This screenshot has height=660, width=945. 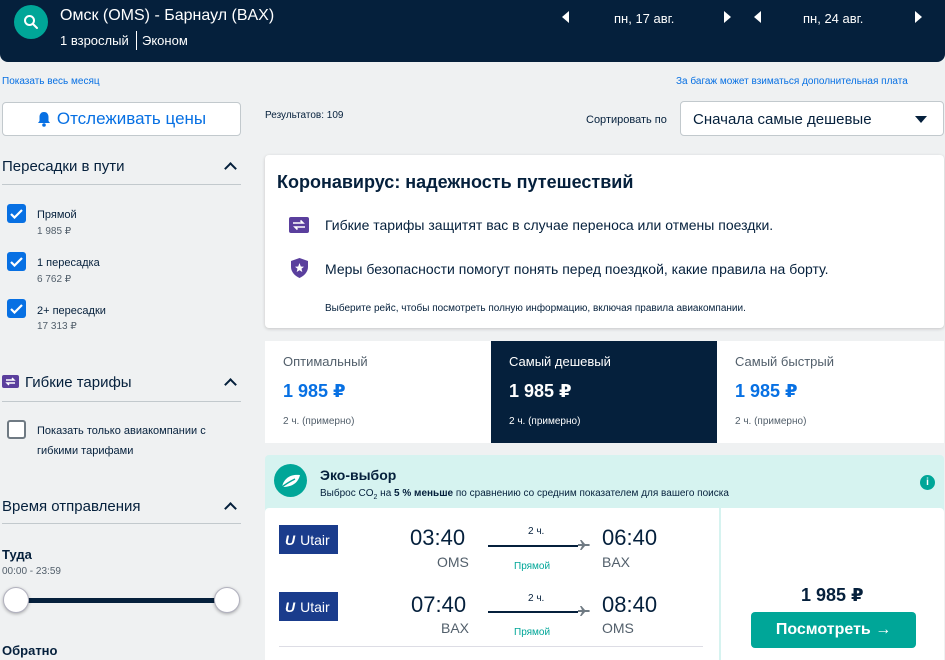 I want to click on passengers-summary: 1 взрослый, so click(x=94, y=40).